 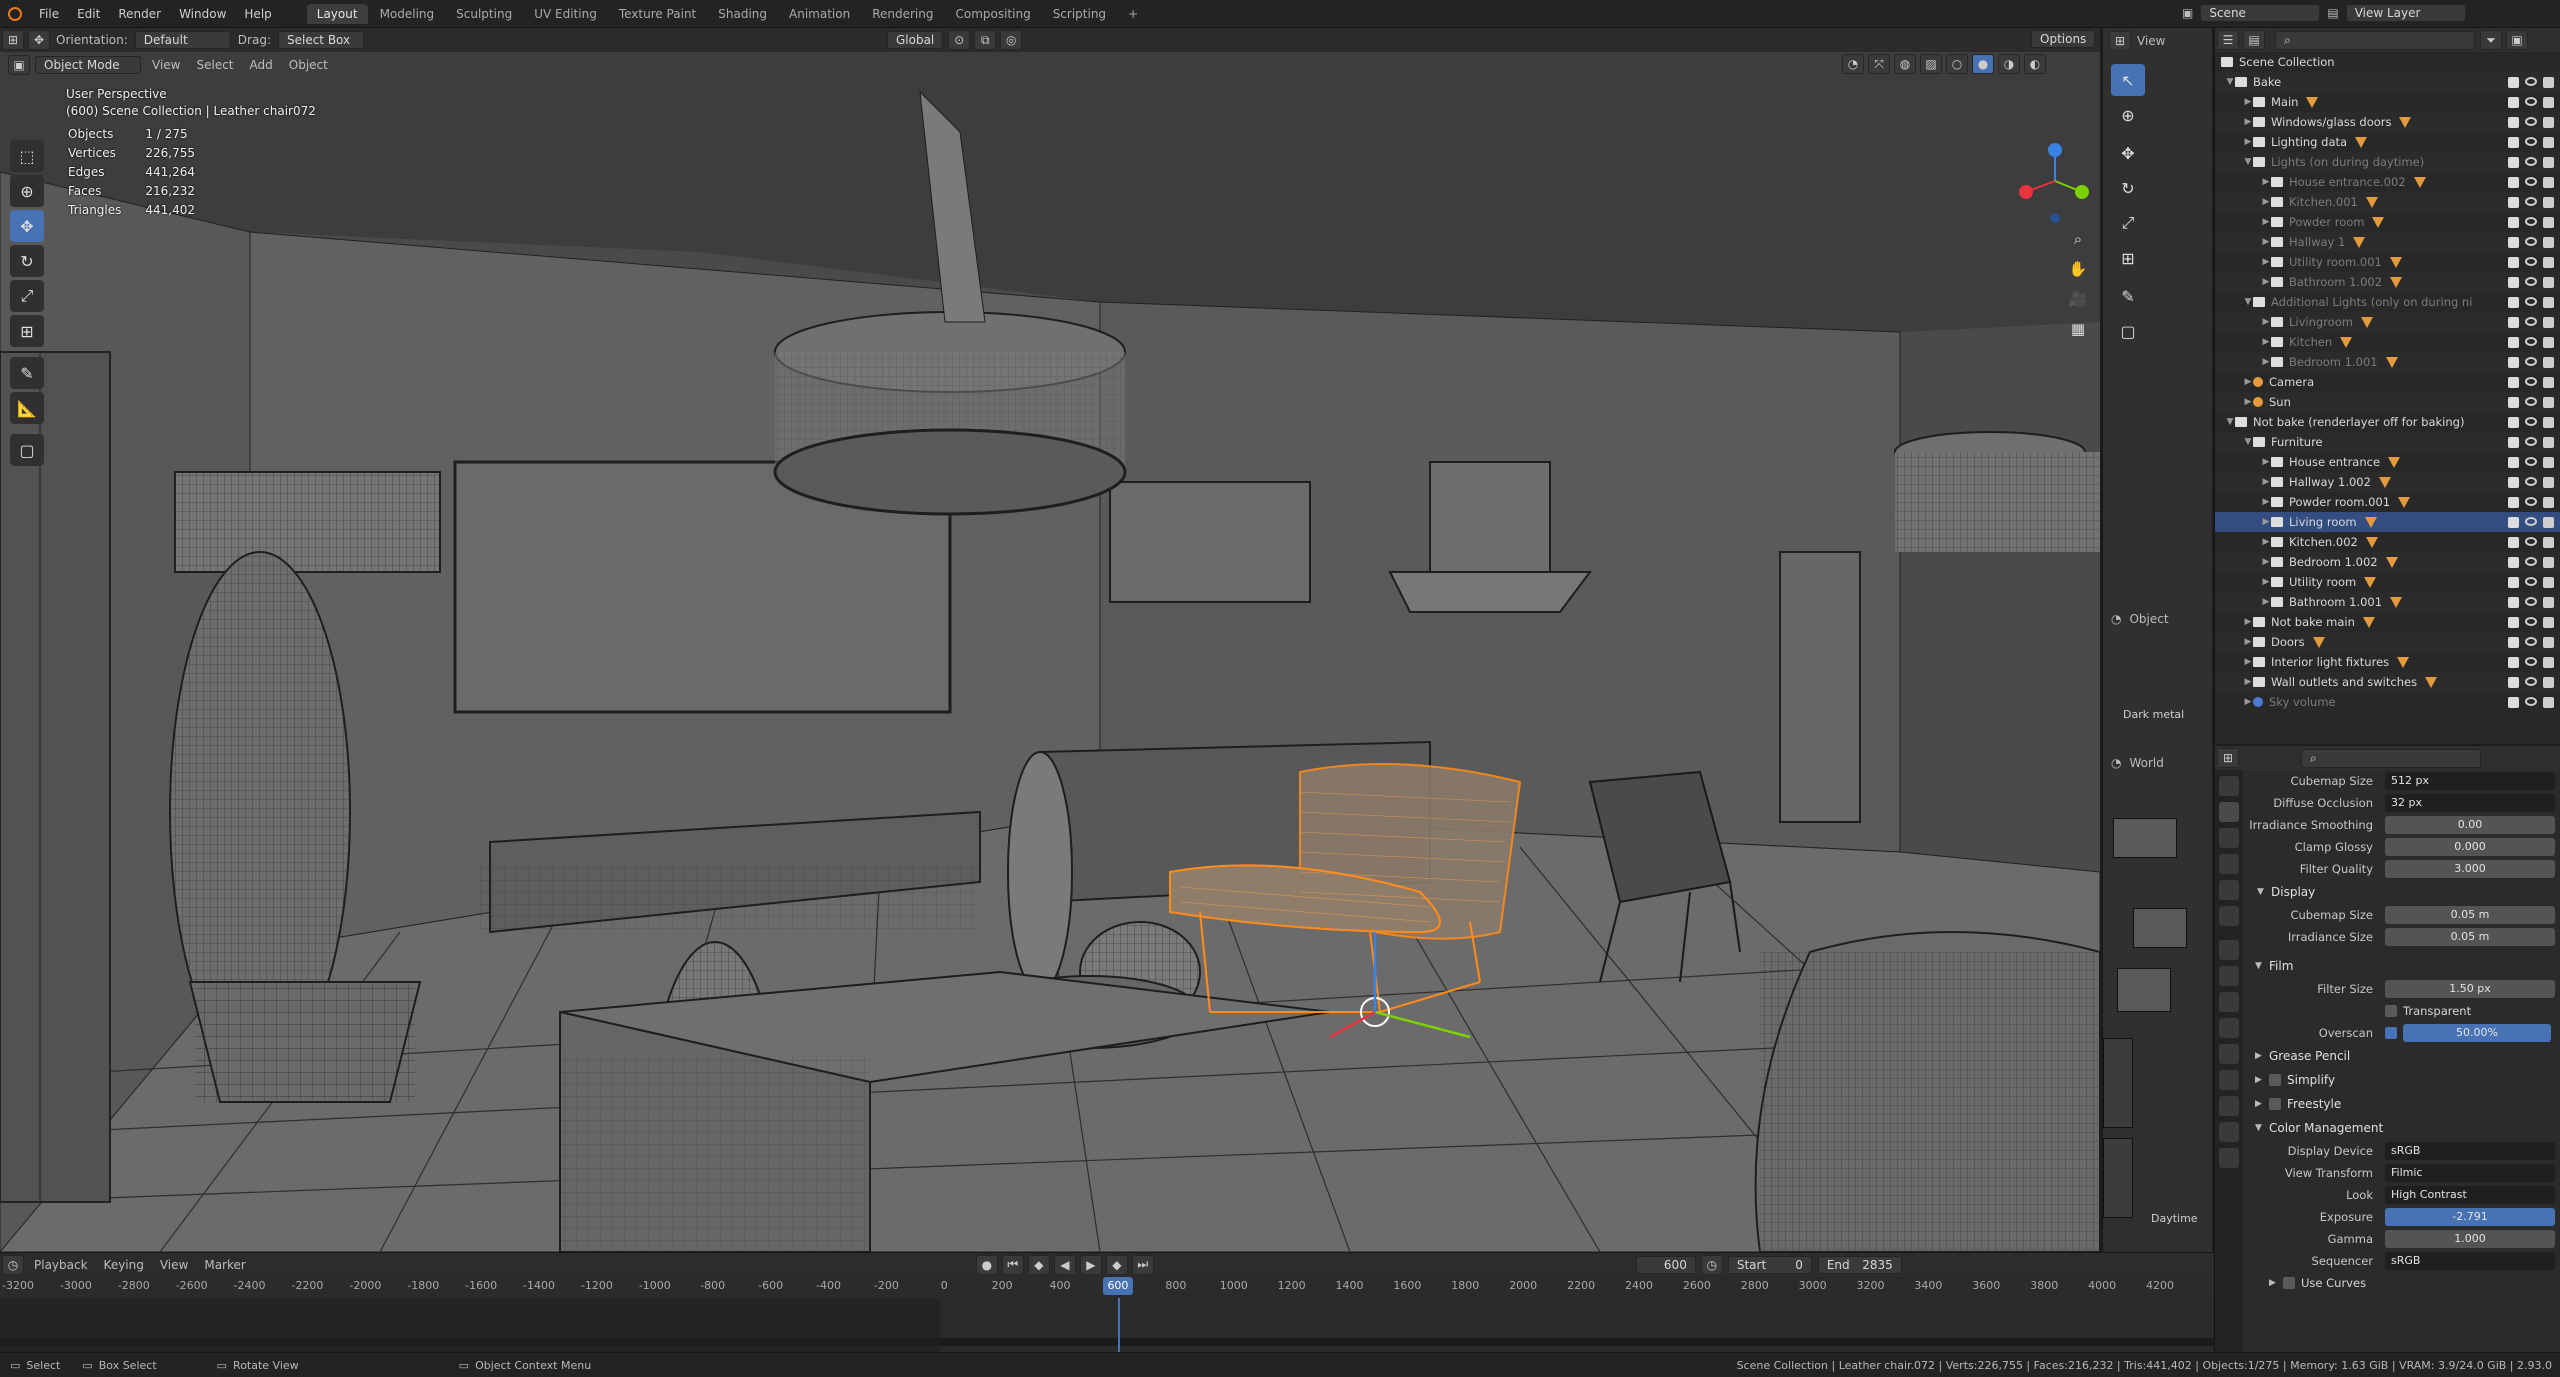 I want to click on viewport-menu-view: View, so click(x=166, y=65).